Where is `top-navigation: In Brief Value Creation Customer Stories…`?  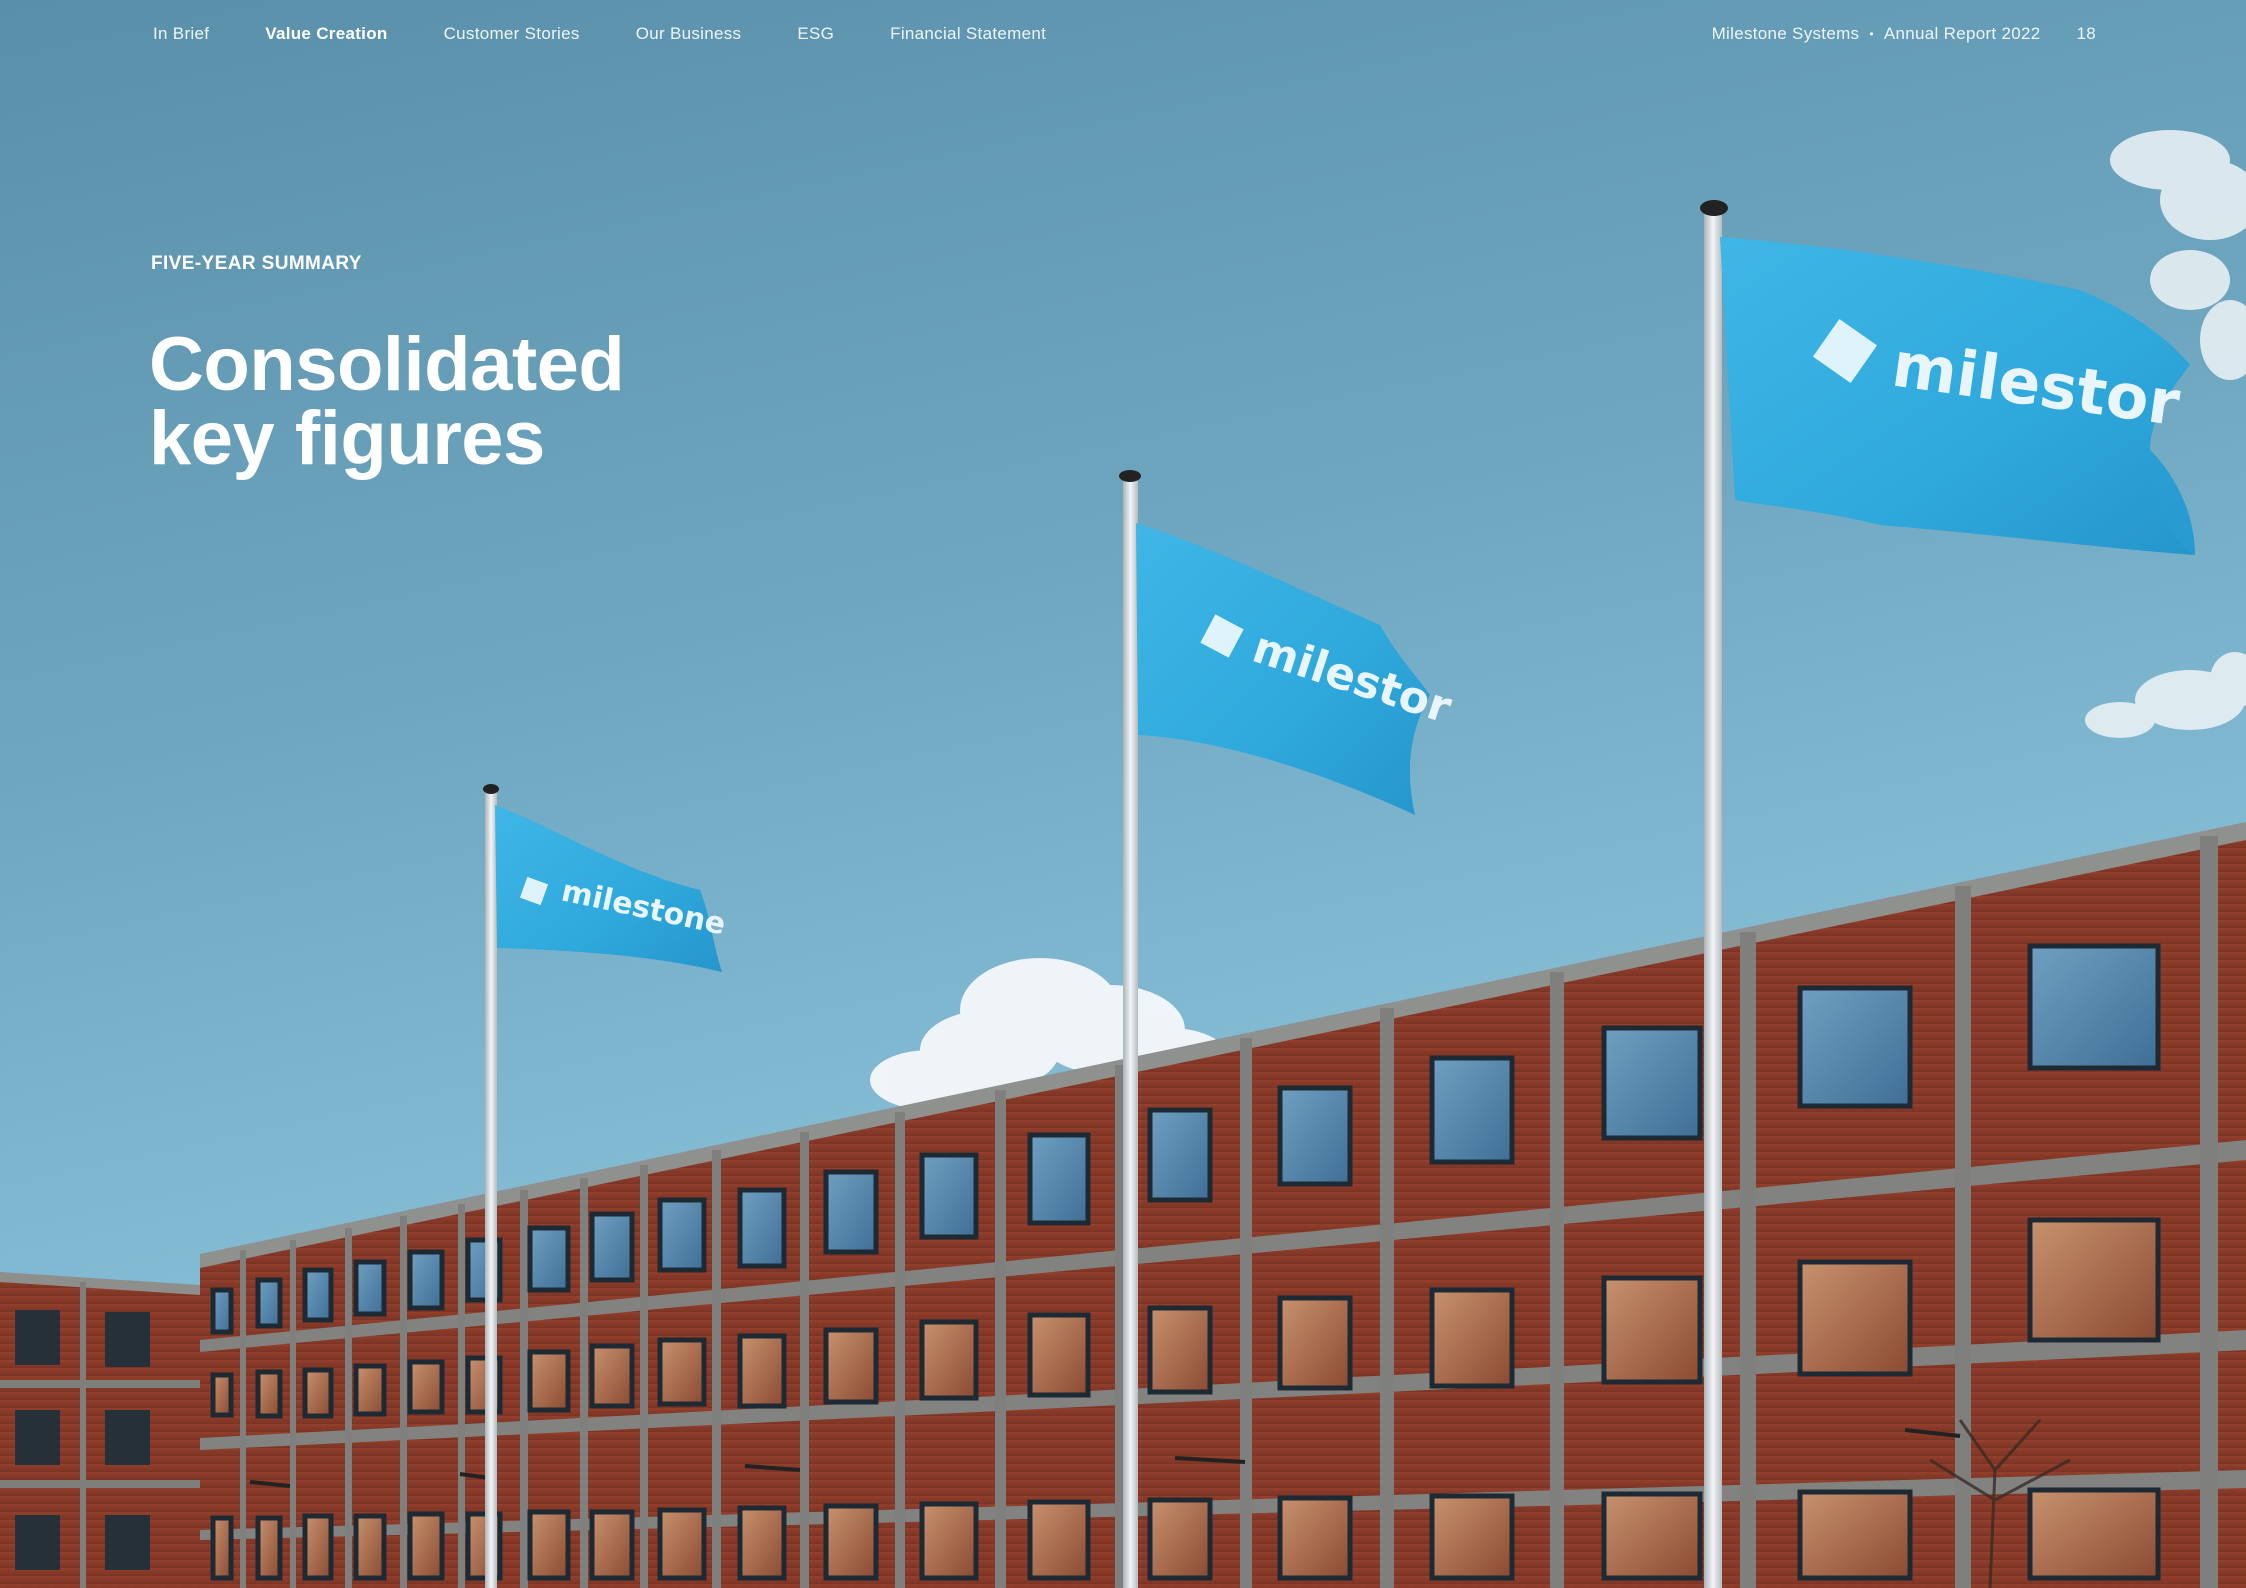 top-navigation: In Brief Value Creation Customer Stories… is located at coordinates (1123, 35).